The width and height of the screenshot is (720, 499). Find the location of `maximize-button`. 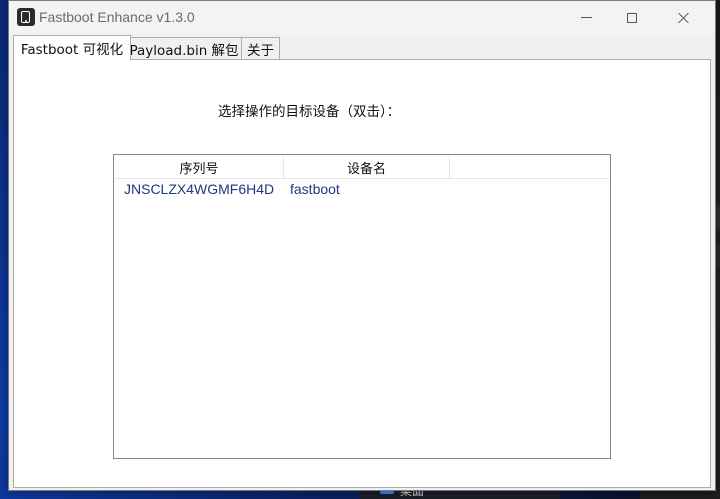

maximize-button is located at coordinates (632, 17).